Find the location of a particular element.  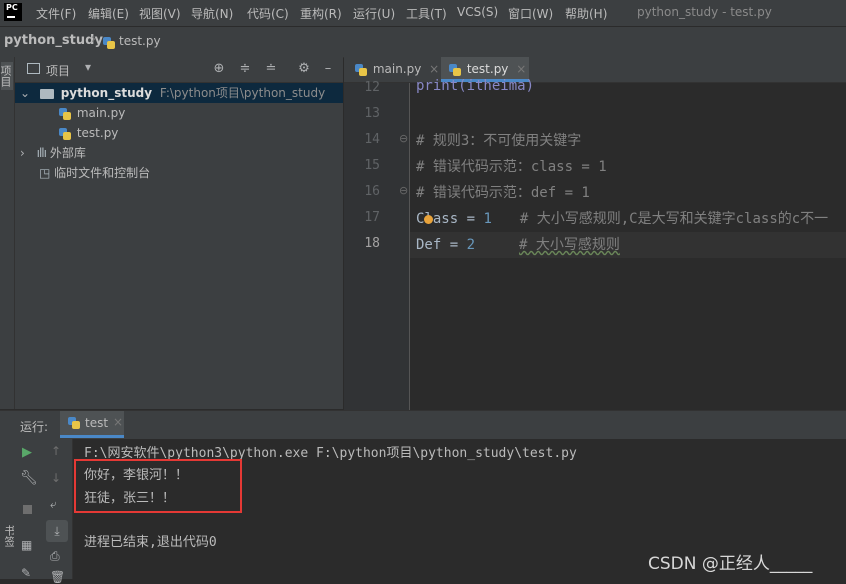

tree-item-scratches: ◳ 临时文件和控制台 is located at coordinates (94, 173).